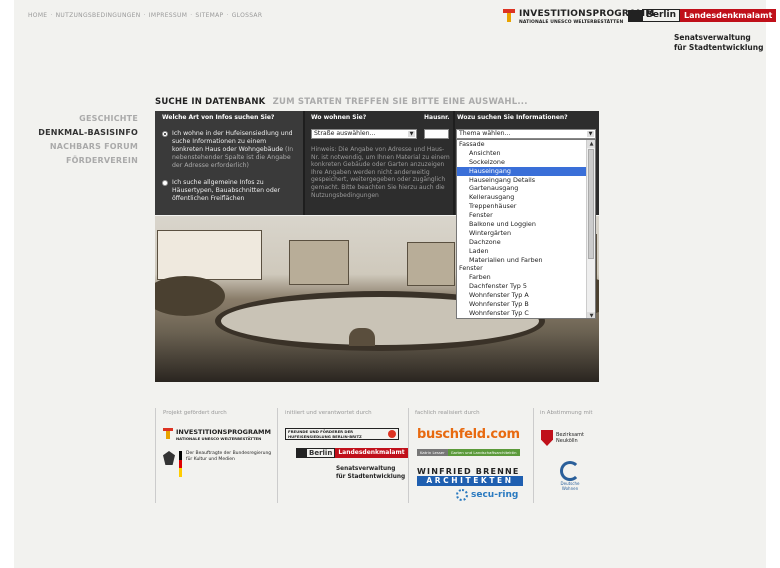 The height and width of the screenshot is (568, 780). I want to click on nav-impressum: IMPRESSUM, so click(168, 15).